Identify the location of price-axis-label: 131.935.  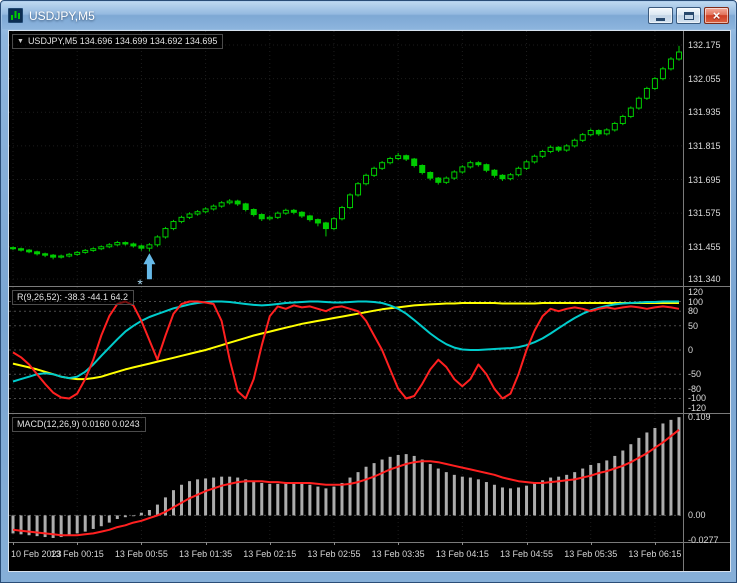
(704, 112).